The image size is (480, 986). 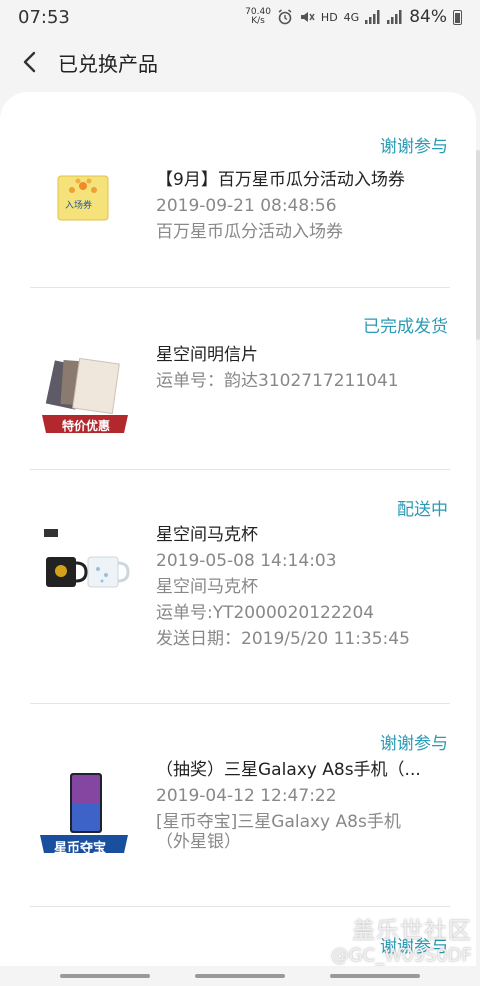 What do you see at coordinates (207, 355) in the screenshot?
I see `product-title: 星空间明信片` at bounding box center [207, 355].